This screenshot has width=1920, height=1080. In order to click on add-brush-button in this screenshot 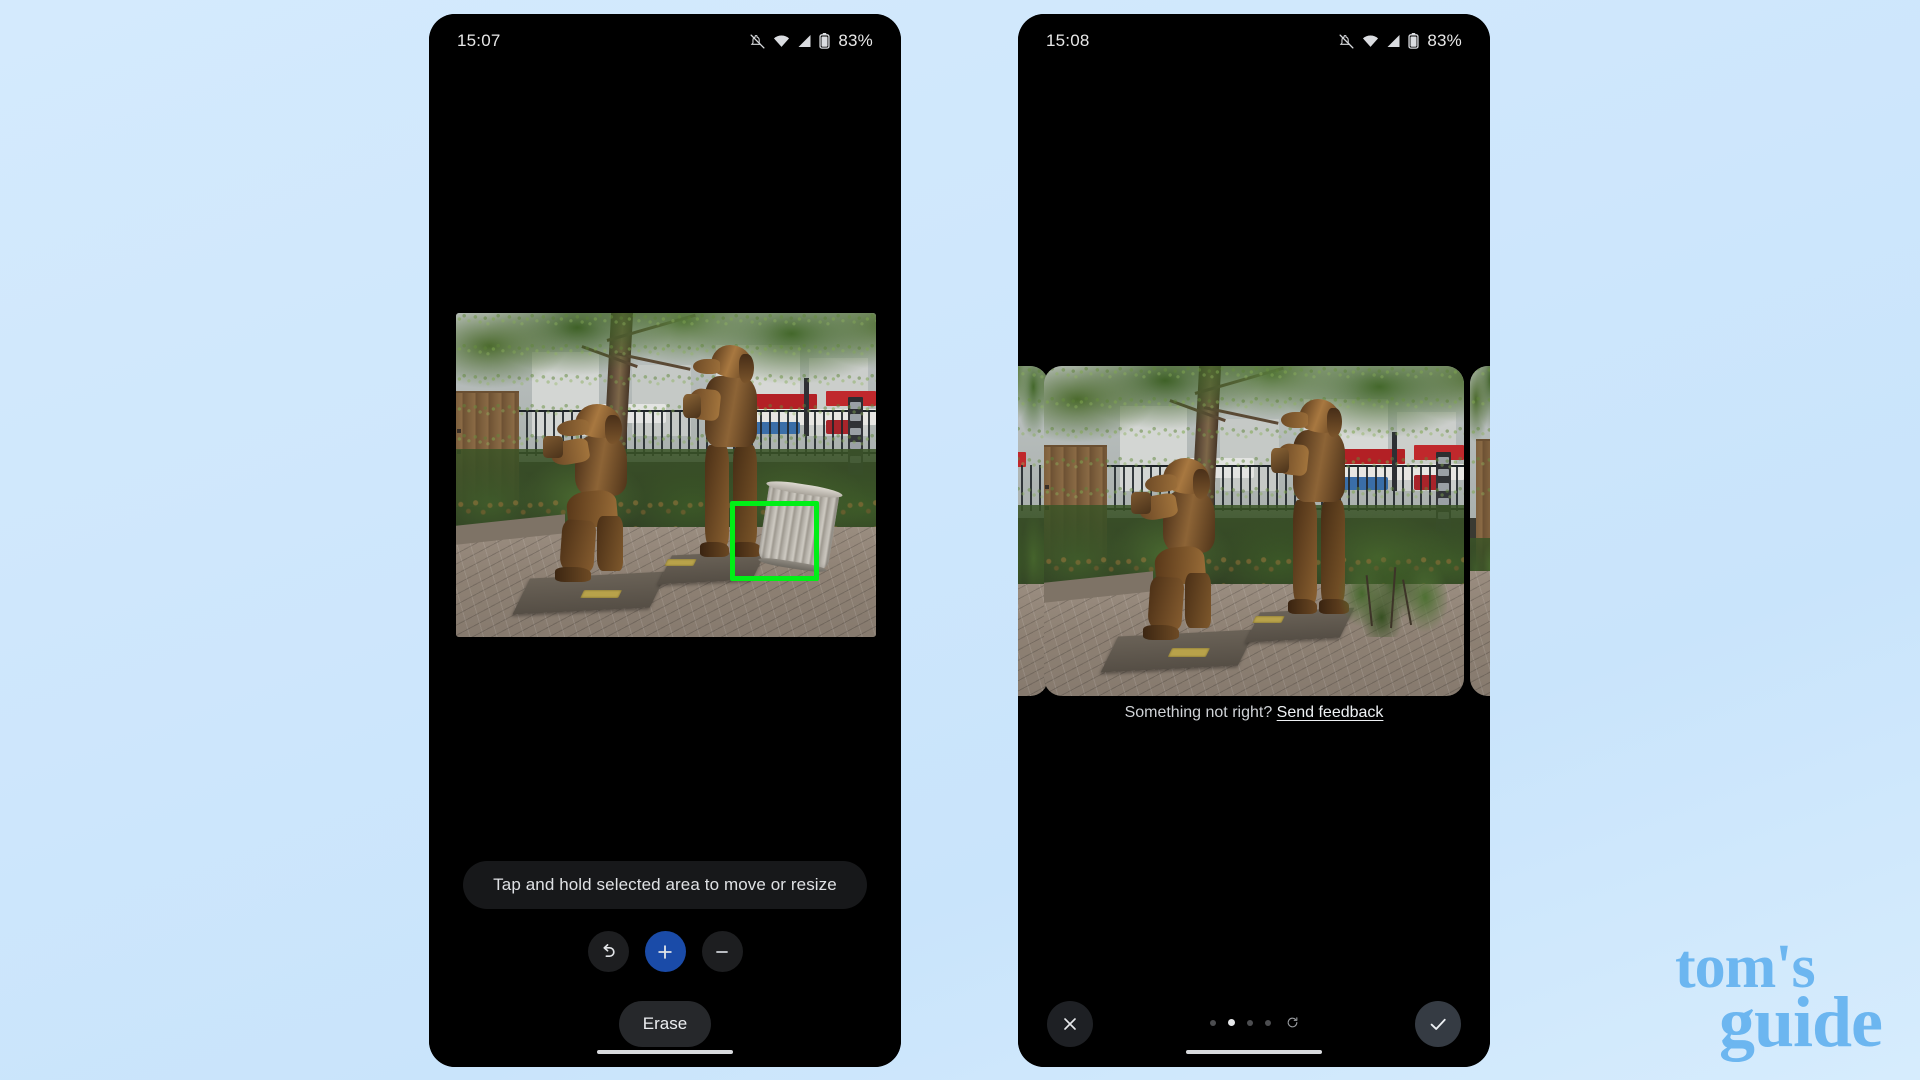, I will do `click(665, 951)`.